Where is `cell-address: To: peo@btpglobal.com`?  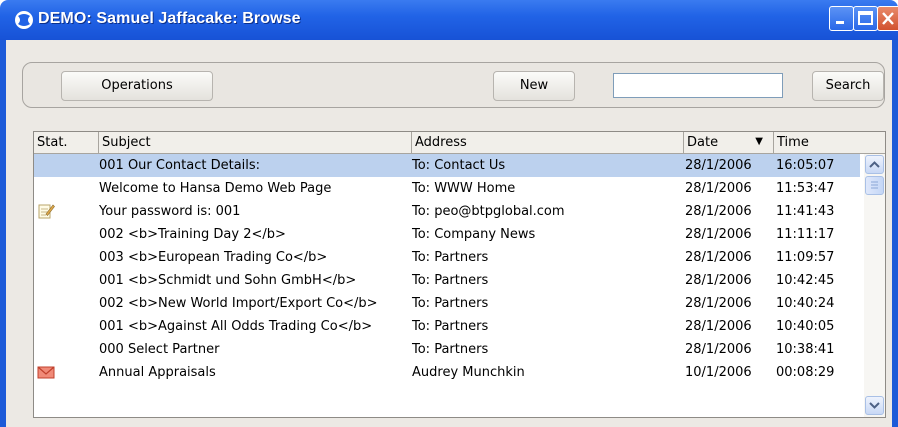 cell-address: To: peo@btpglobal.com is located at coordinates (488, 211).